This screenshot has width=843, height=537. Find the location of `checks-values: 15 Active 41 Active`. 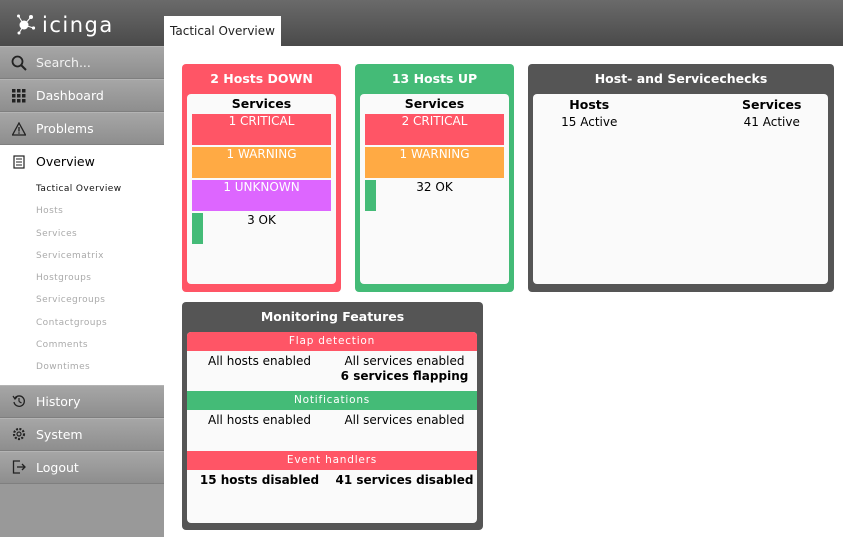

checks-values: 15 Active 41 Active is located at coordinates (680, 122).